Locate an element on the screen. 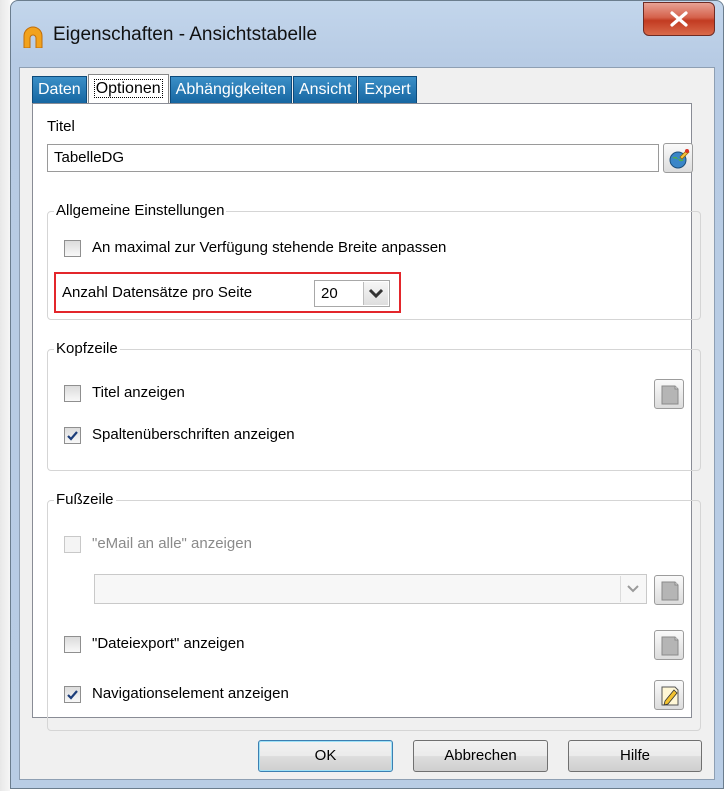 The image size is (726, 791). file-export-label: "Dateiexport" anzeigen is located at coordinates (168, 643).